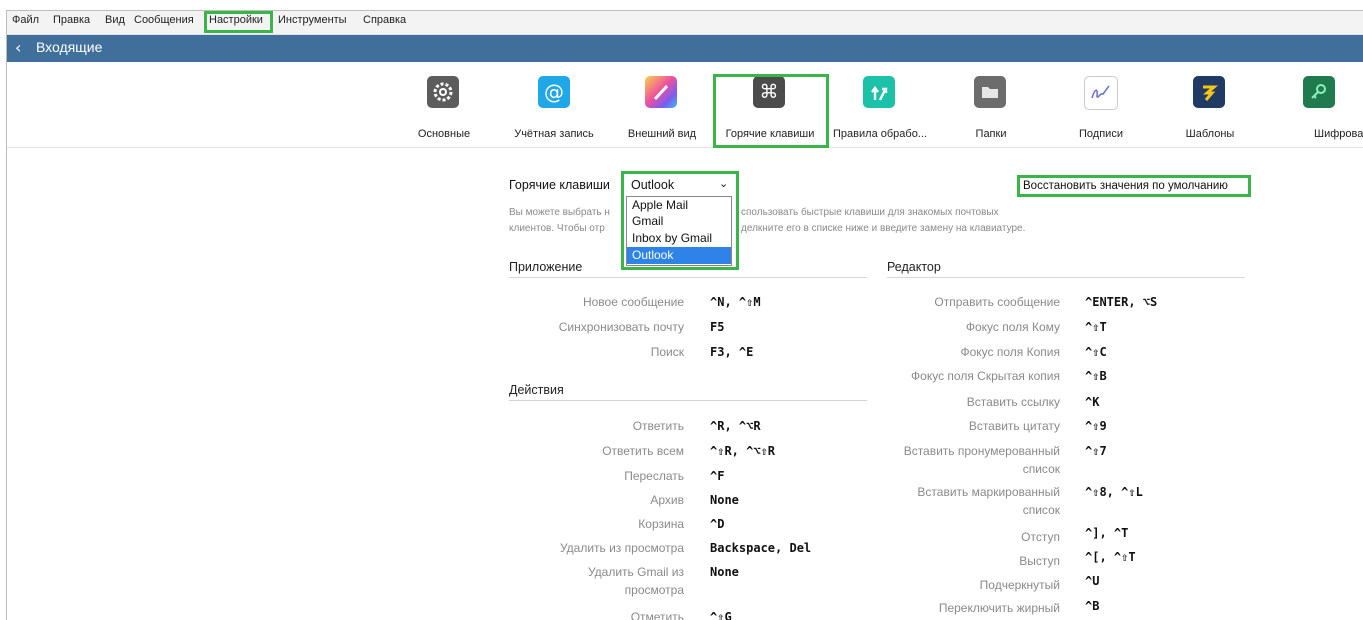 This screenshot has width=1363, height=620. Describe the element at coordinates (1096, 451) in the screenshot. I see `shortcut-keys: ^⇧7` at that location.